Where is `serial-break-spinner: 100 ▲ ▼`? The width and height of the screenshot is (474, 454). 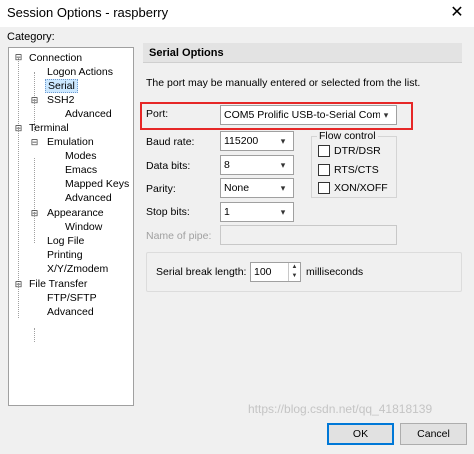 serial-break-spinner: 100 ▲ ▼ is located at coordinates (275, 272).